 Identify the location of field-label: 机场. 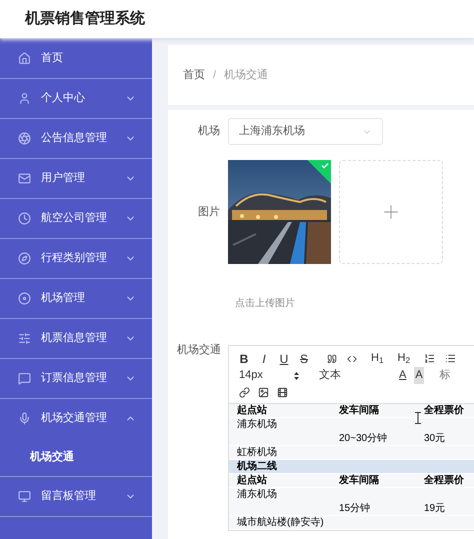
(209, 132).